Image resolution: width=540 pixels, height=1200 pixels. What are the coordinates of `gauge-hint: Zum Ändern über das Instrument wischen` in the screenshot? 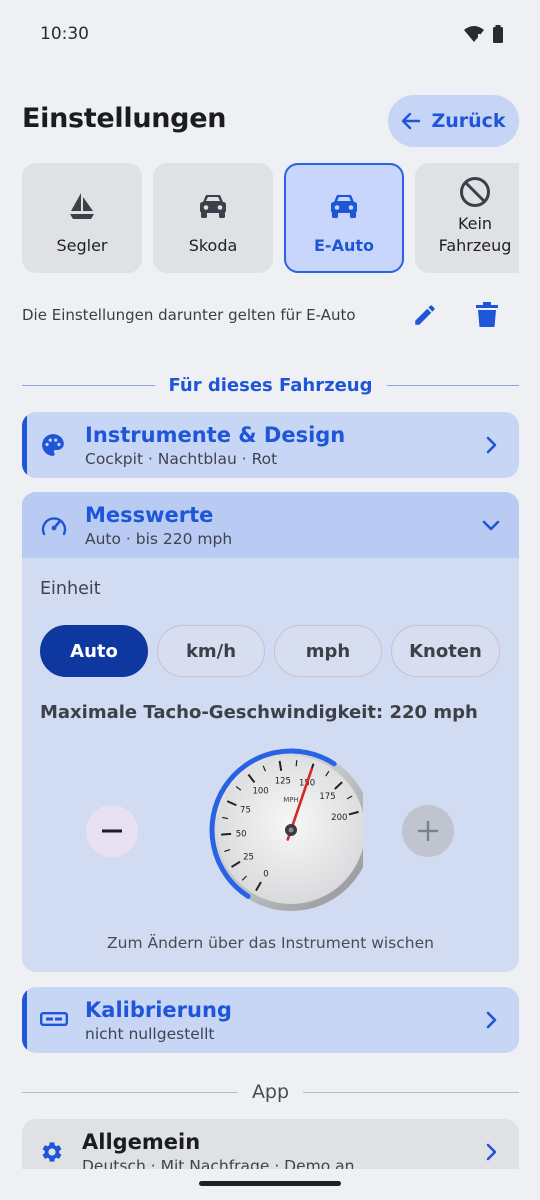 It's located at (270, 943).